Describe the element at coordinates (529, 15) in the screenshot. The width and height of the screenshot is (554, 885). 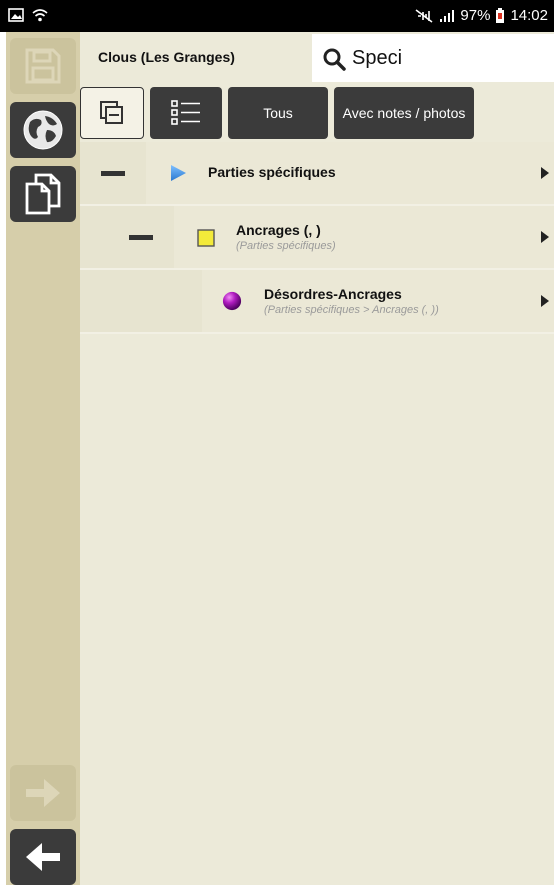
I see `clock: 14:02` at that location.